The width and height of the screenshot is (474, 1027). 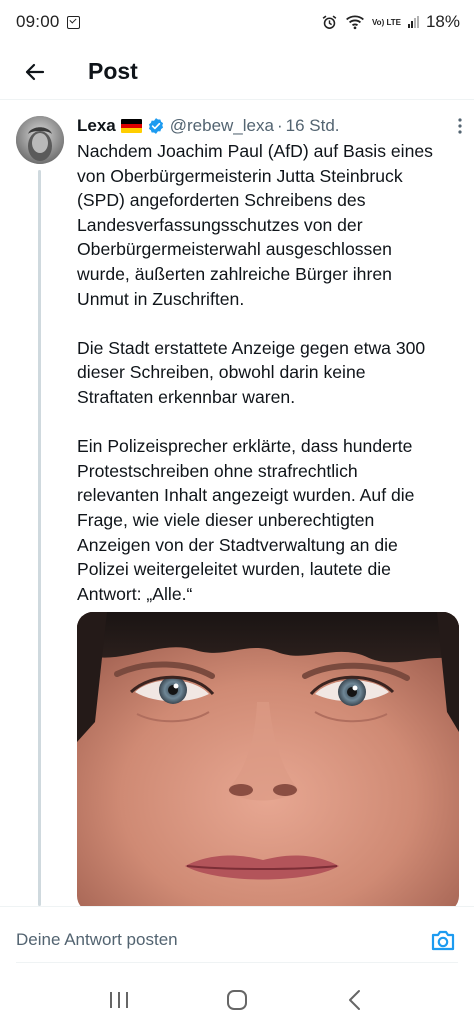 What do you see at coordinates (39, 538) in the screenshot?
I see `thread-line` at bounding box center [39, 538].